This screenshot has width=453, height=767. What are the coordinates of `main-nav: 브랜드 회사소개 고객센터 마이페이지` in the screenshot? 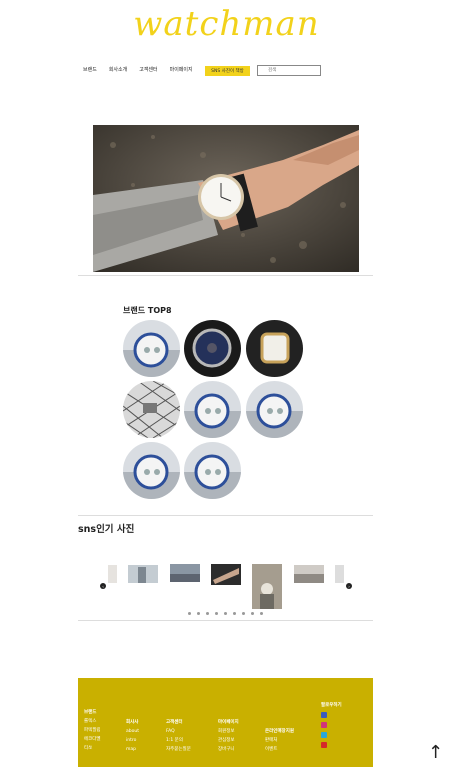 It's located at (138, 69).